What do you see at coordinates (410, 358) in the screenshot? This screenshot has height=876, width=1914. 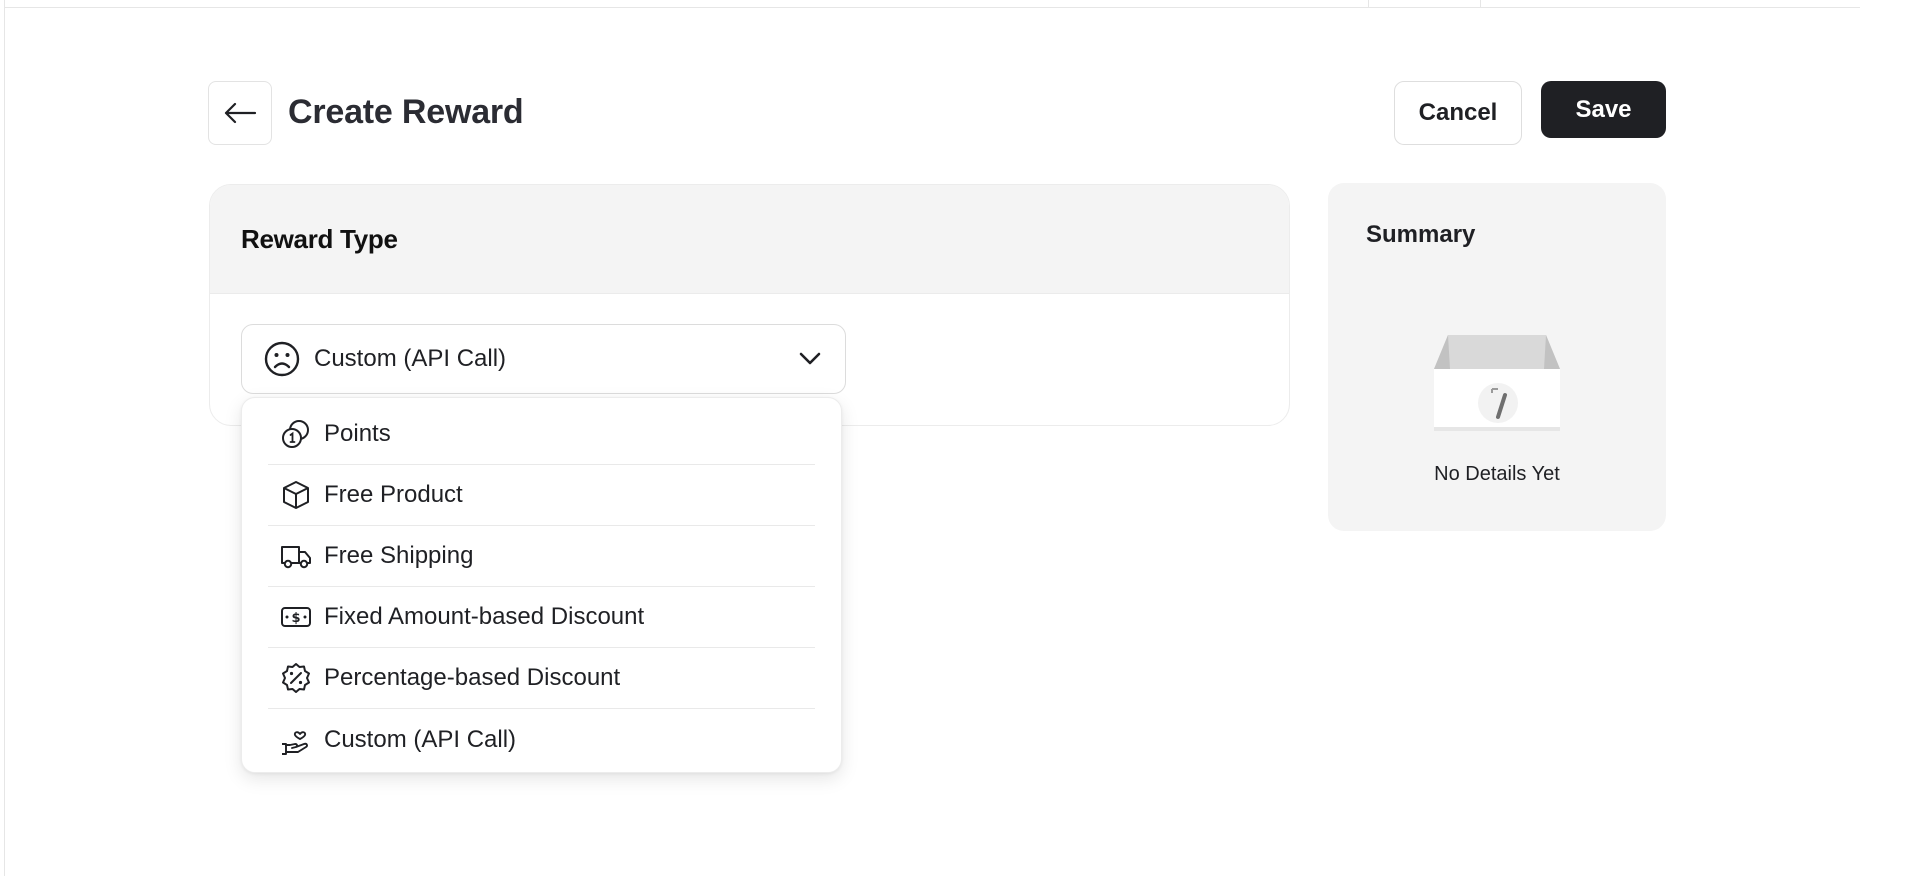 I see `reward-type-selected-label: Custom (API Call)` at bounding box center [410, 358].